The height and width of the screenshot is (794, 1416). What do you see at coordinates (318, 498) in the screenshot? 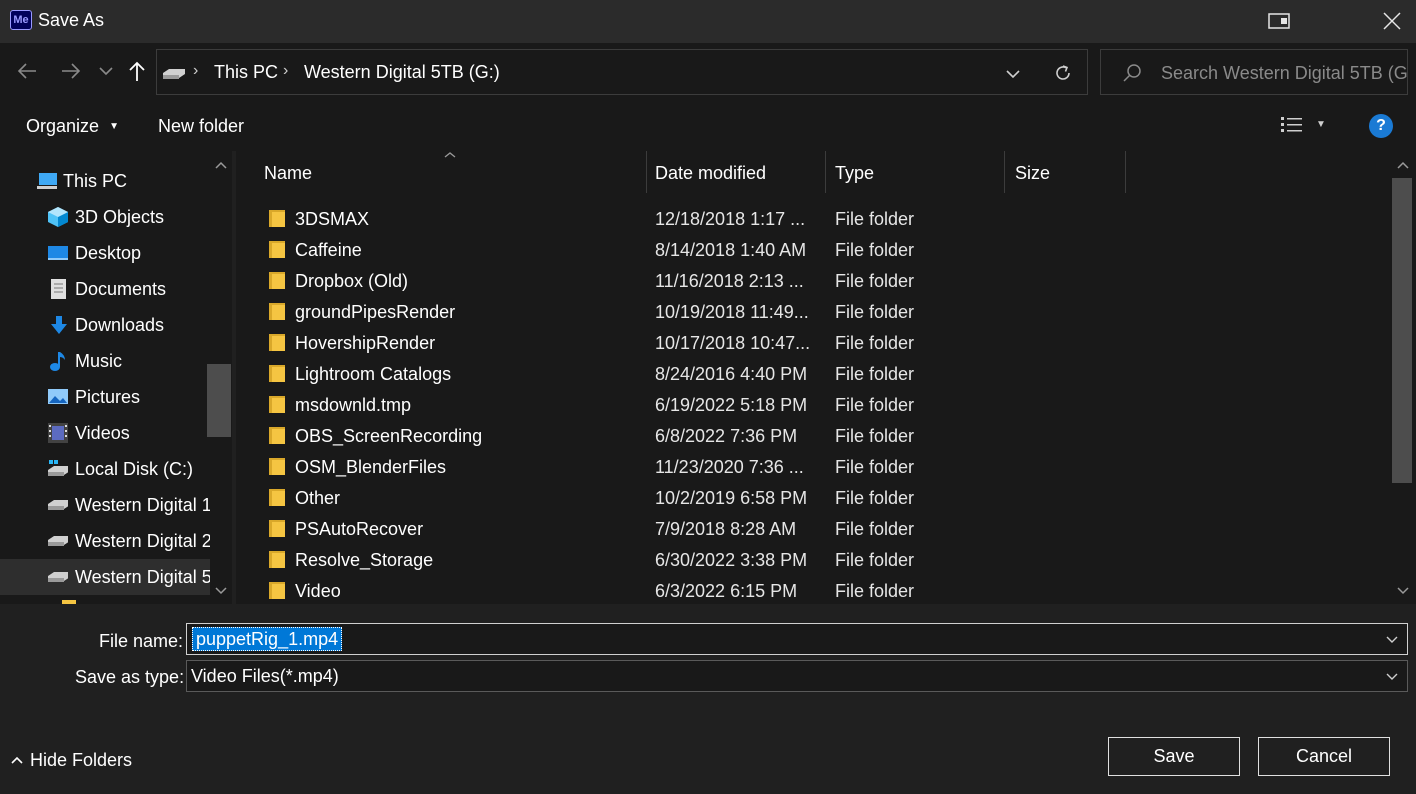
I see `file-name-cell: Other` at bounding box center [318, 498].